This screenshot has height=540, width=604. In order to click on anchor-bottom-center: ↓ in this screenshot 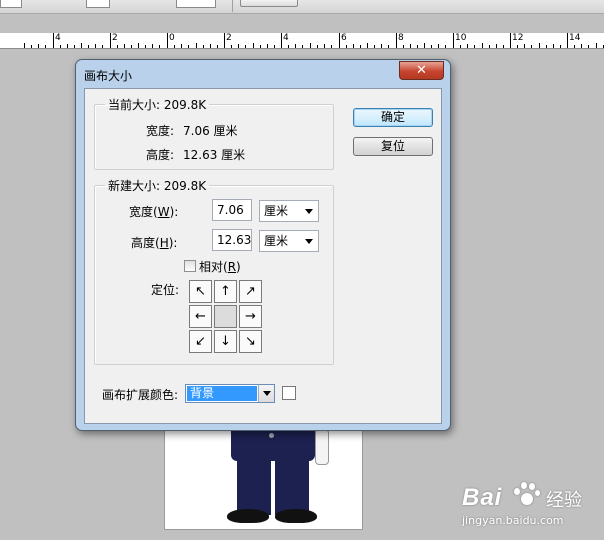, I will do `click(225, 341)`.